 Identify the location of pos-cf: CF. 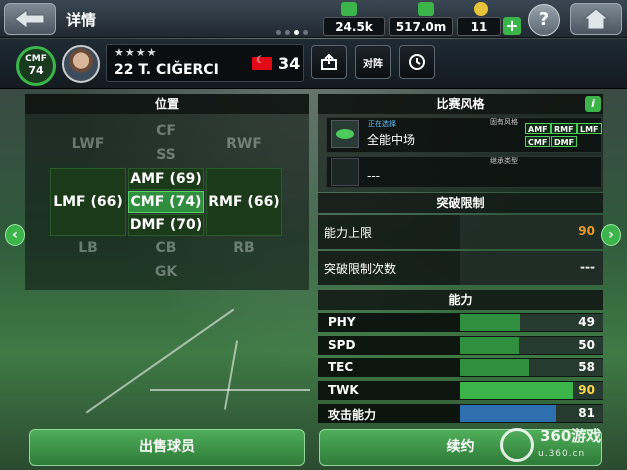
(166, 131).